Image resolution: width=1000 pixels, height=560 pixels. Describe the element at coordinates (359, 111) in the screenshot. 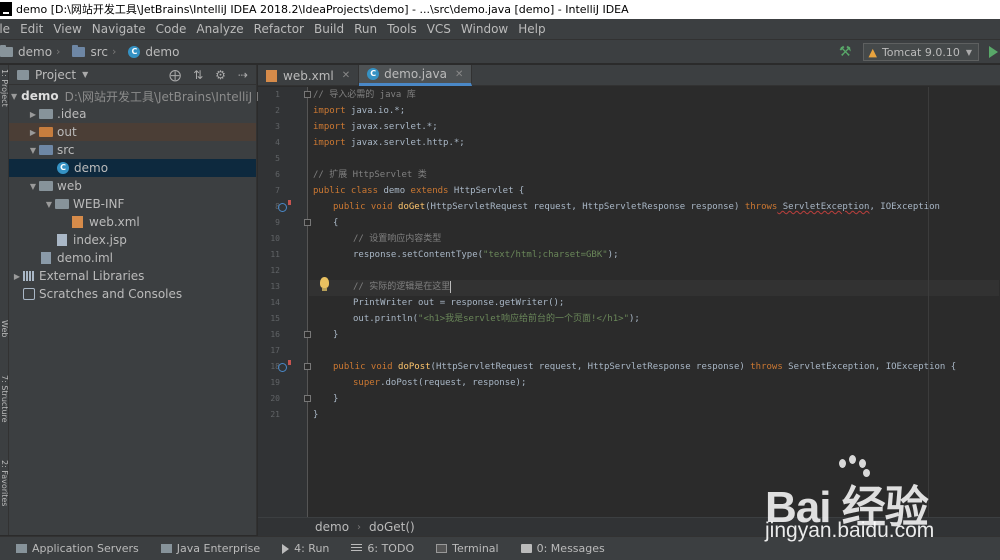

I see `code-line: import java.io.*;` at that location.